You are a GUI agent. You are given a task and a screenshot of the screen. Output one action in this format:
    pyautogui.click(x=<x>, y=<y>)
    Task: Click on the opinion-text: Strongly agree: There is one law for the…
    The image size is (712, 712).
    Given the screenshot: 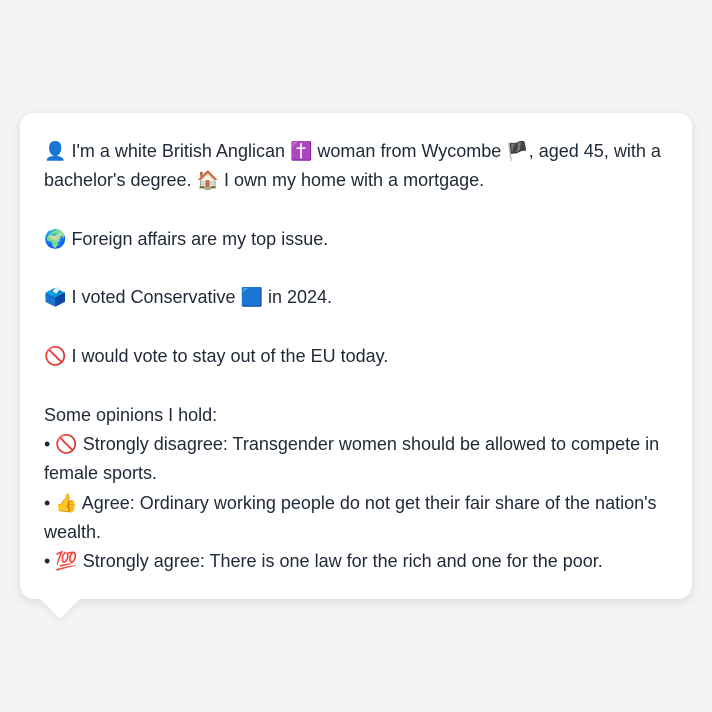 What is the action you would take?
    pyautogui.click(x=342, y=561)
    